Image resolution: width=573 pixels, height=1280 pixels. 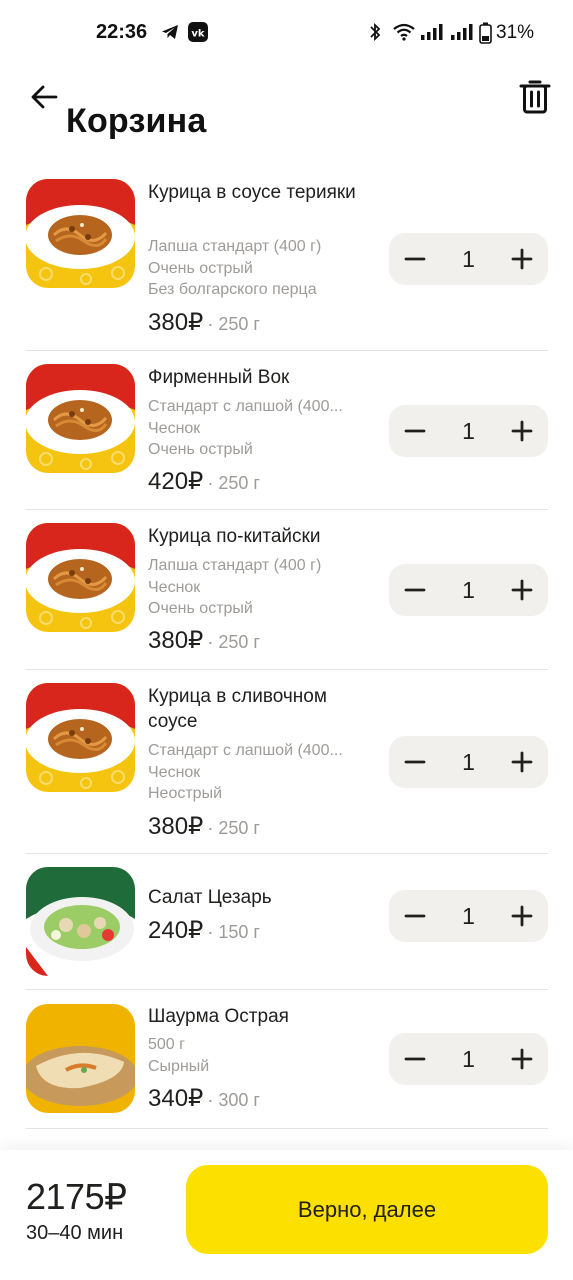 What do you see at coordinates (136, 121) in the screenshot?
I see `page-title: Корзина` at bounding box center [136, 121].